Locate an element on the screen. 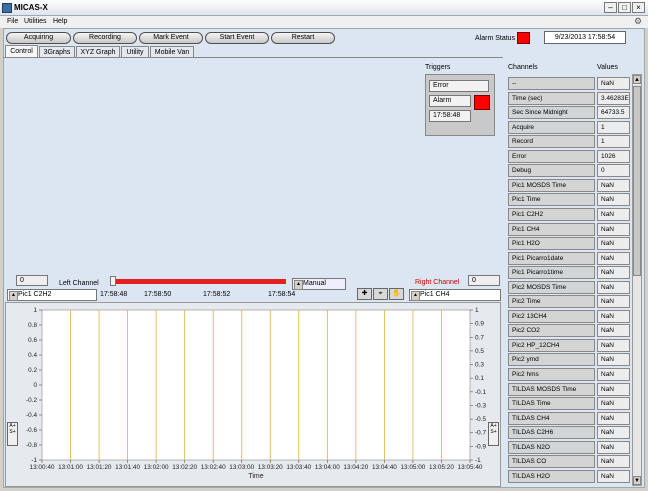  datetime-display: 9/23/2013 17:58:54 is located at coordinates (585, 37).